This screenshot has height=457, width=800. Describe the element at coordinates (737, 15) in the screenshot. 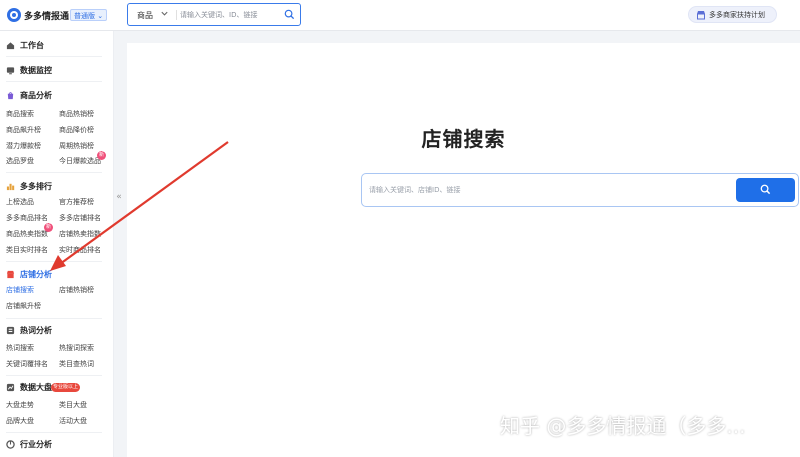

I see `merchant-plan-label: 多多商家扶持计划` at that location.